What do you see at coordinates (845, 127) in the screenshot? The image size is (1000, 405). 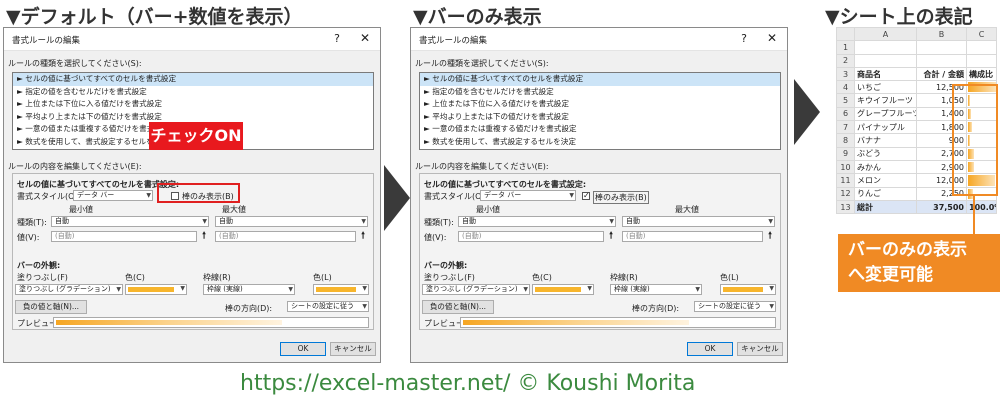 I see `row-number: 7` at bounding box center [845, 127].